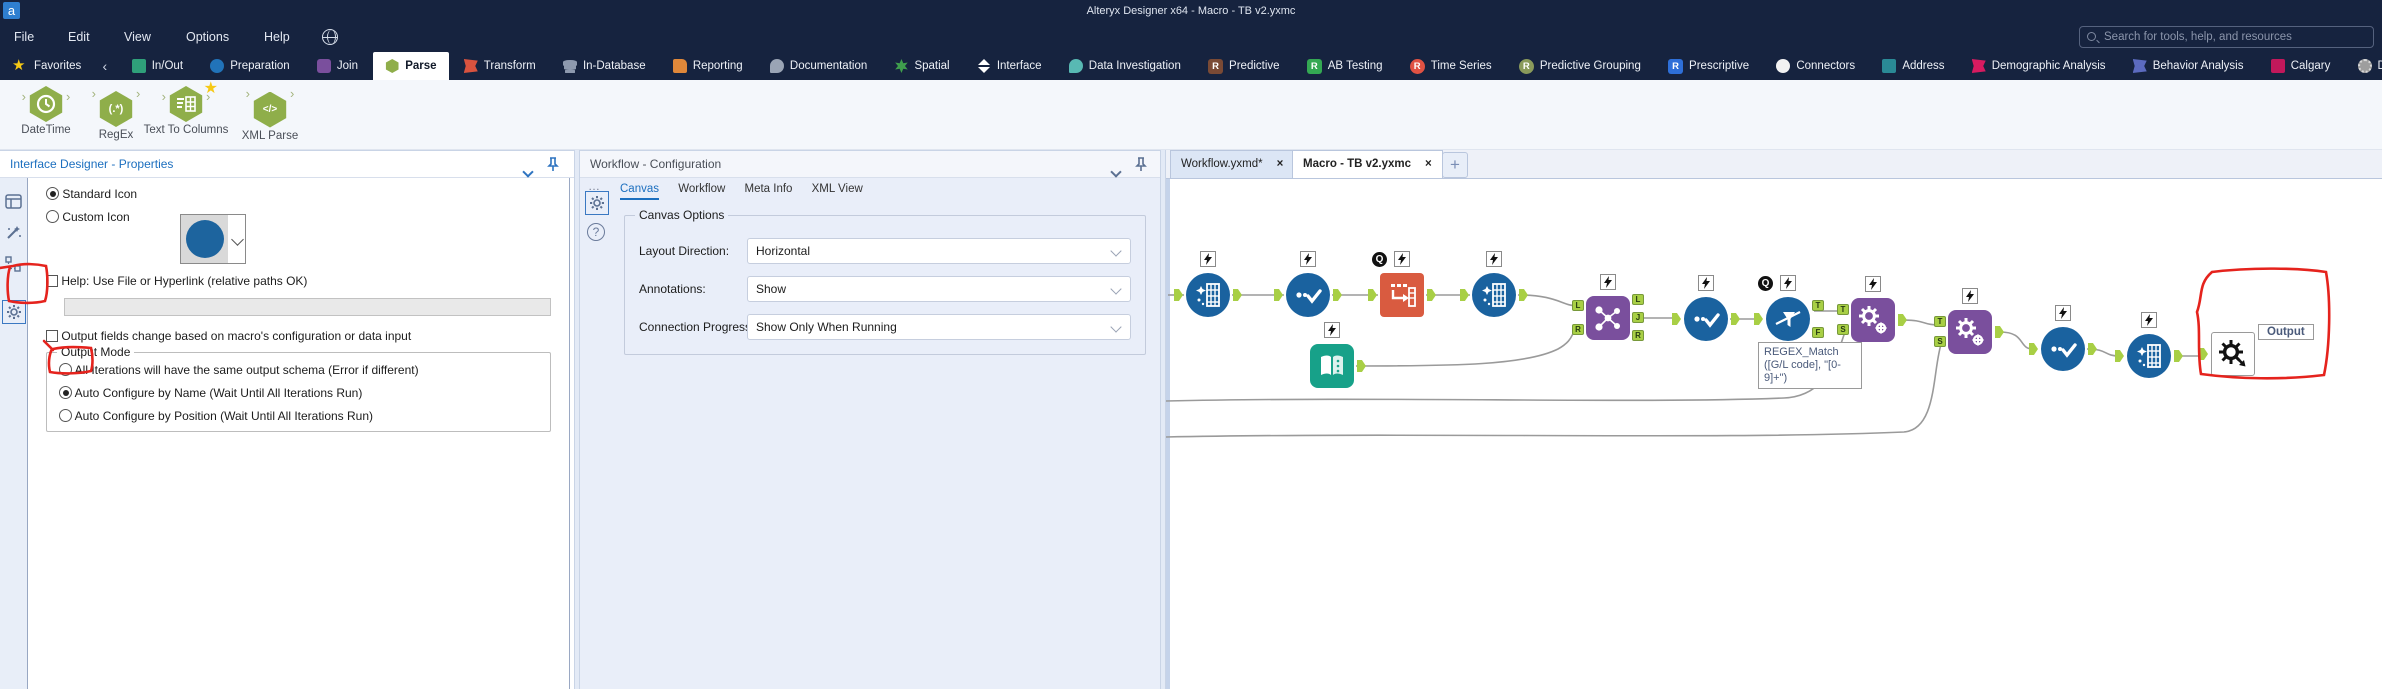  Describe the element at coordinates (1402, 284) in the screenshot. I see `node-arrange: Q` at that location.